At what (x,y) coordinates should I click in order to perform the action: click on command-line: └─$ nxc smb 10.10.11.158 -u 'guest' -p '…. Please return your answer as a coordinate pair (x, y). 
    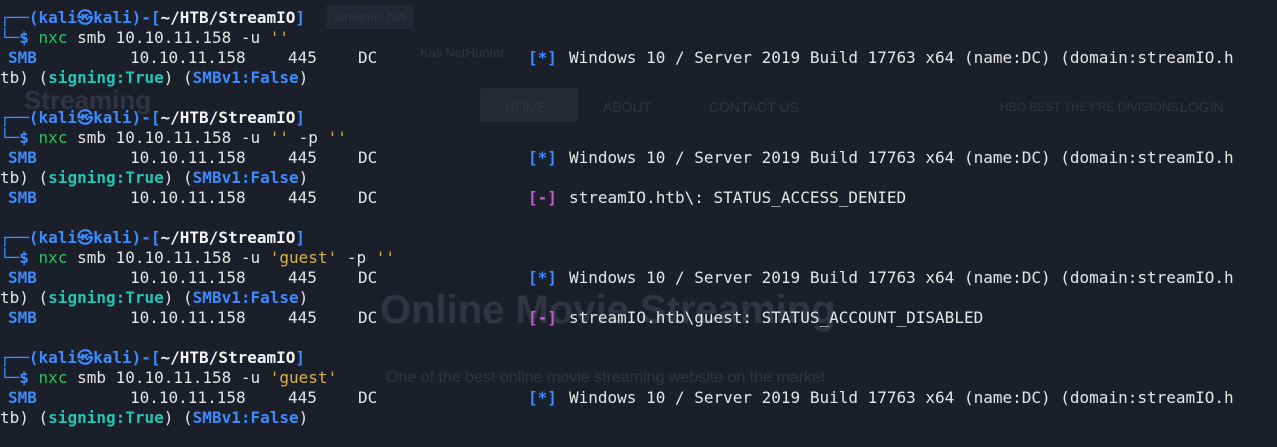
    Looking at the image, I should click on (638, 258).